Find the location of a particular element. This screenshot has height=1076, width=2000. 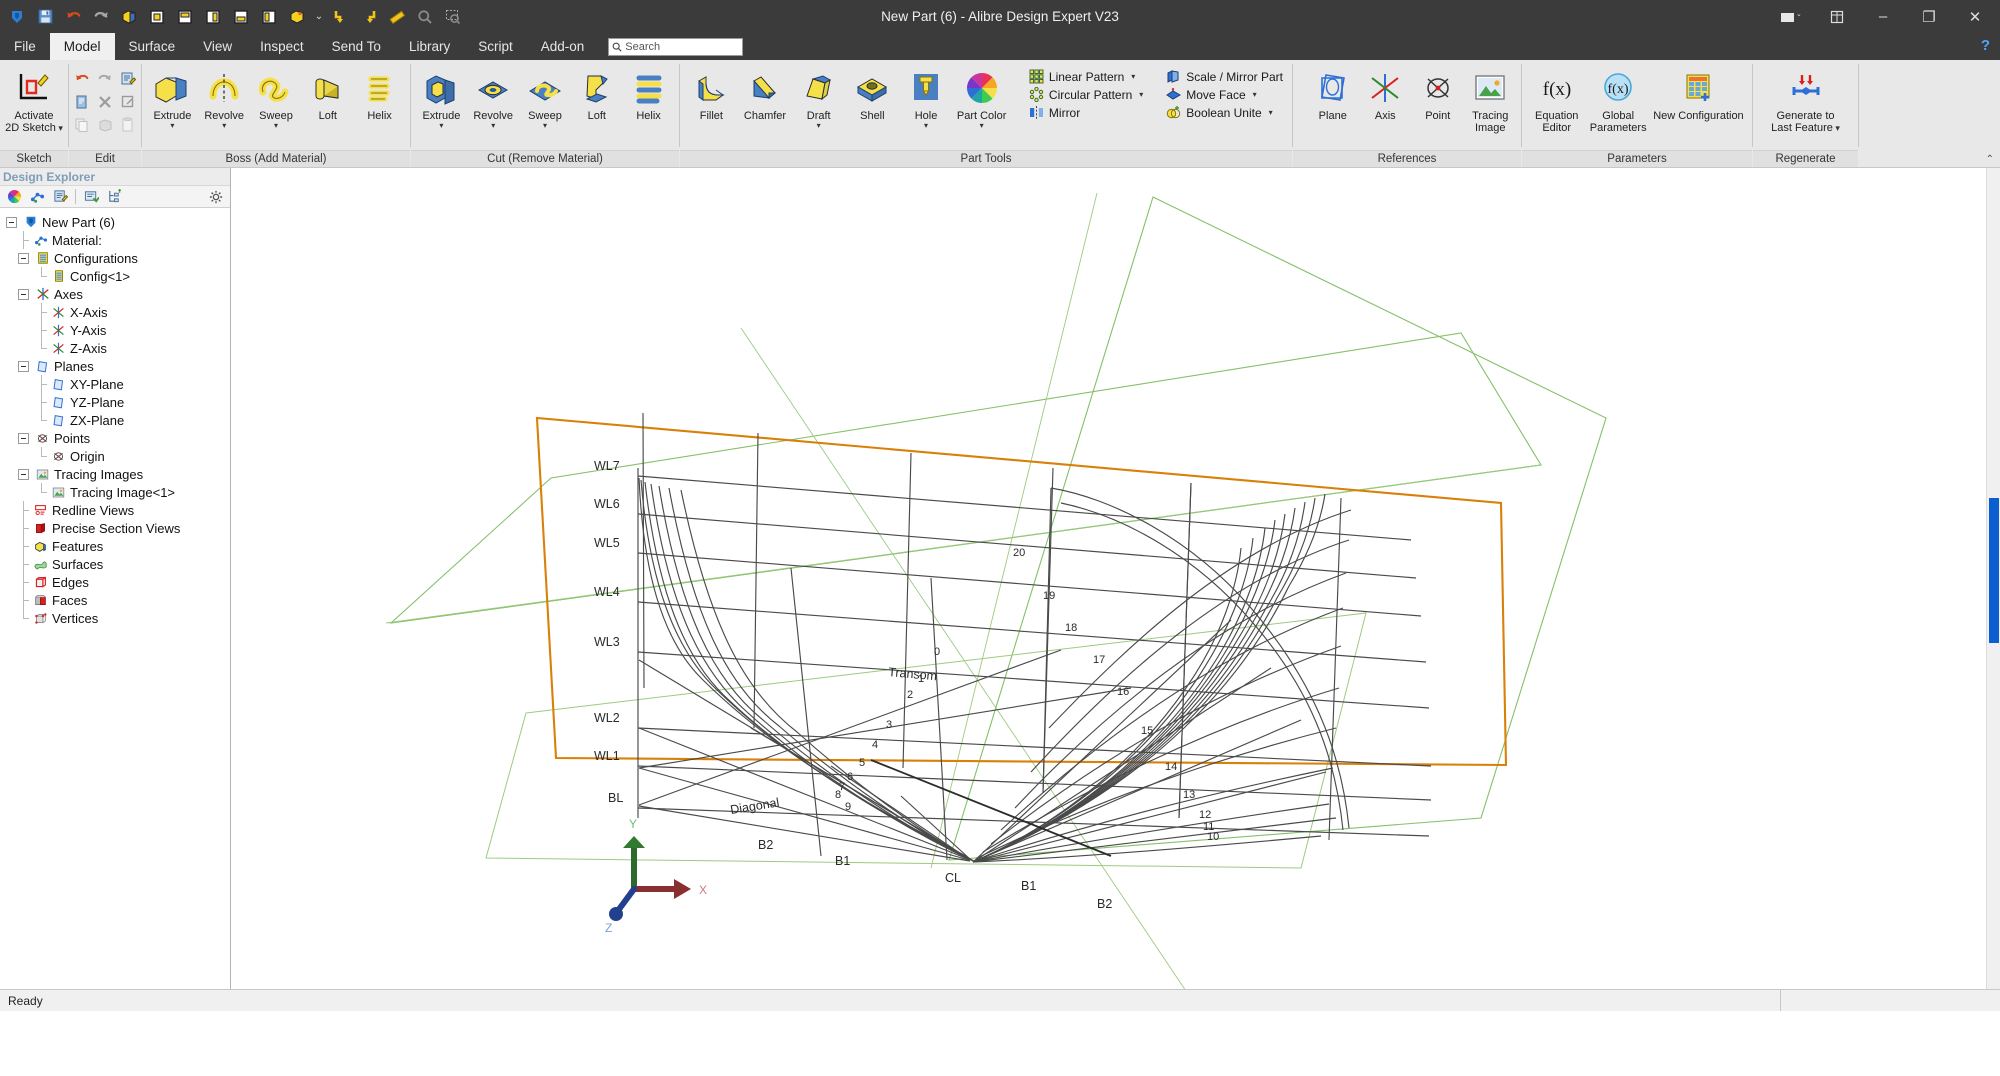

cut-icon is located at coordinates (105, 125).